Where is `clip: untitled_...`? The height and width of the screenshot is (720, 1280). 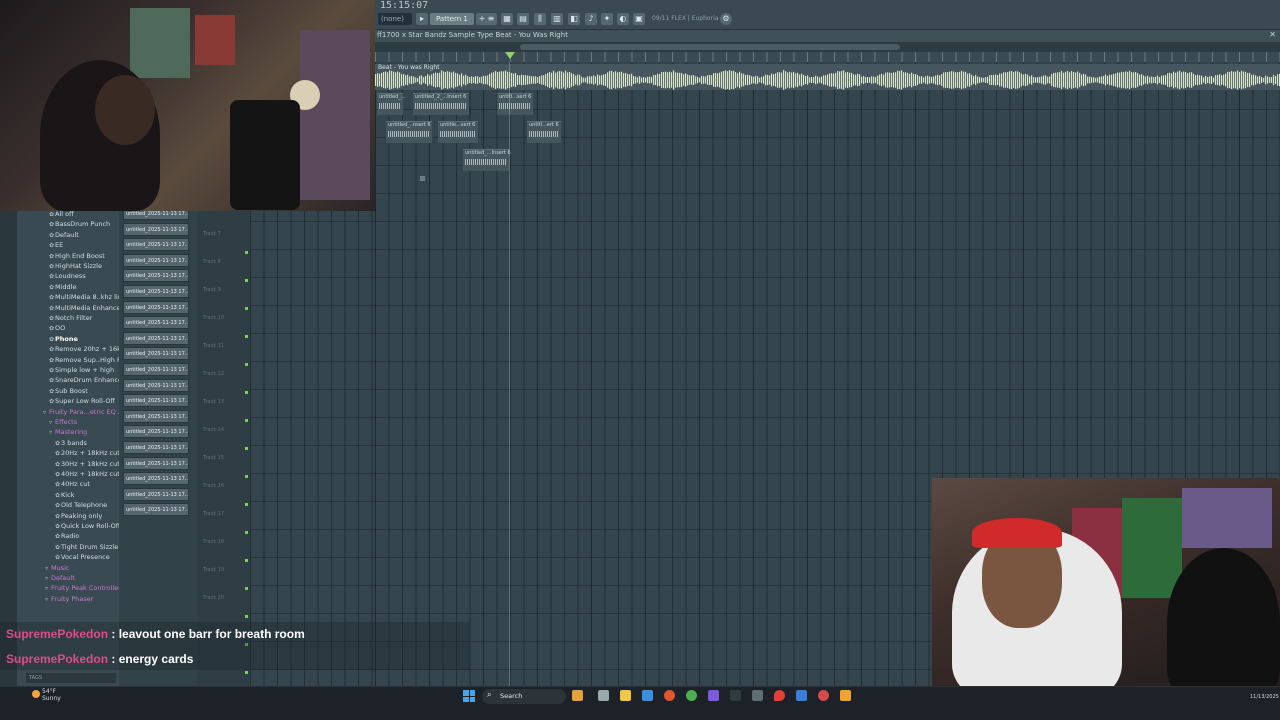
clip: untitled_... is located at coordinates (391, 104).